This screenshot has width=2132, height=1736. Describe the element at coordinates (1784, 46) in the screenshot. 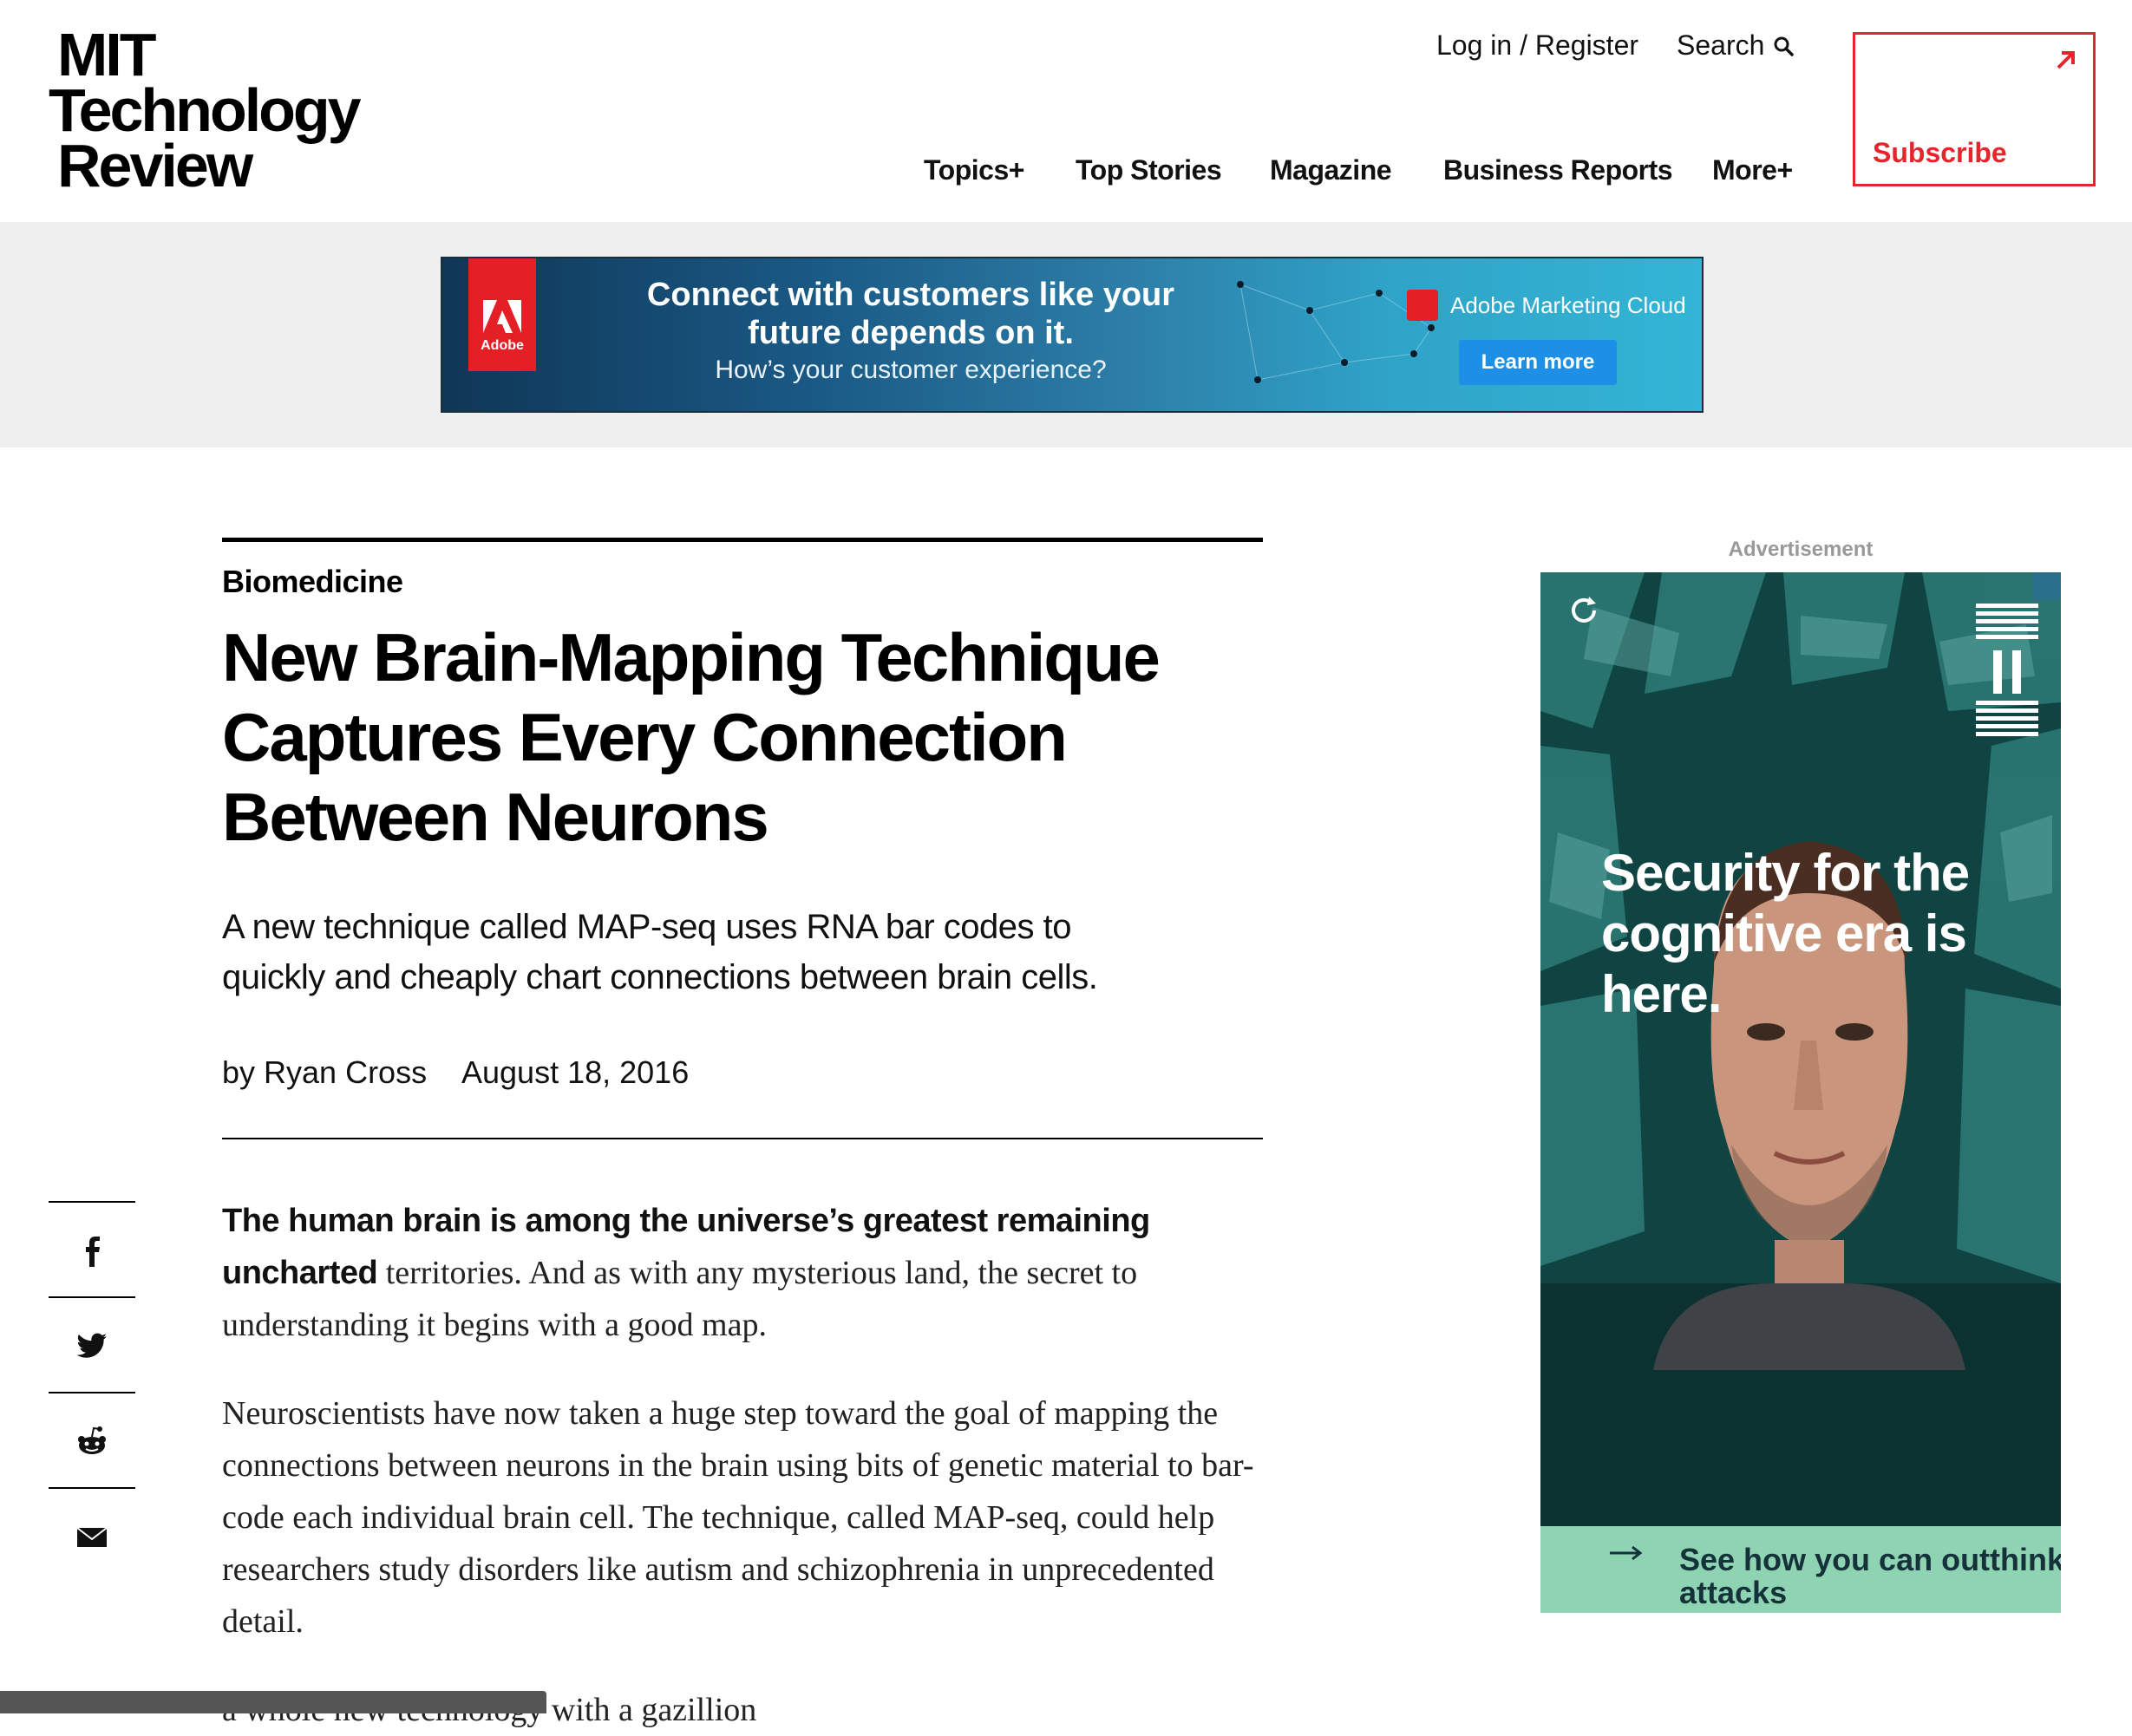

I see `search-icon` at that location.